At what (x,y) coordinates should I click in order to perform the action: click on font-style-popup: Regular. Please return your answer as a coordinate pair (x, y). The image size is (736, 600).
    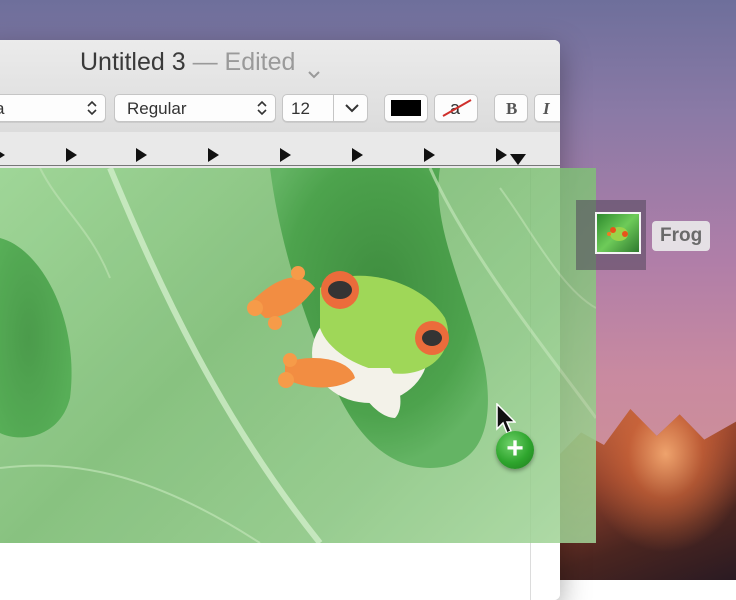
    Looking at the image, I should click on (195, 108).